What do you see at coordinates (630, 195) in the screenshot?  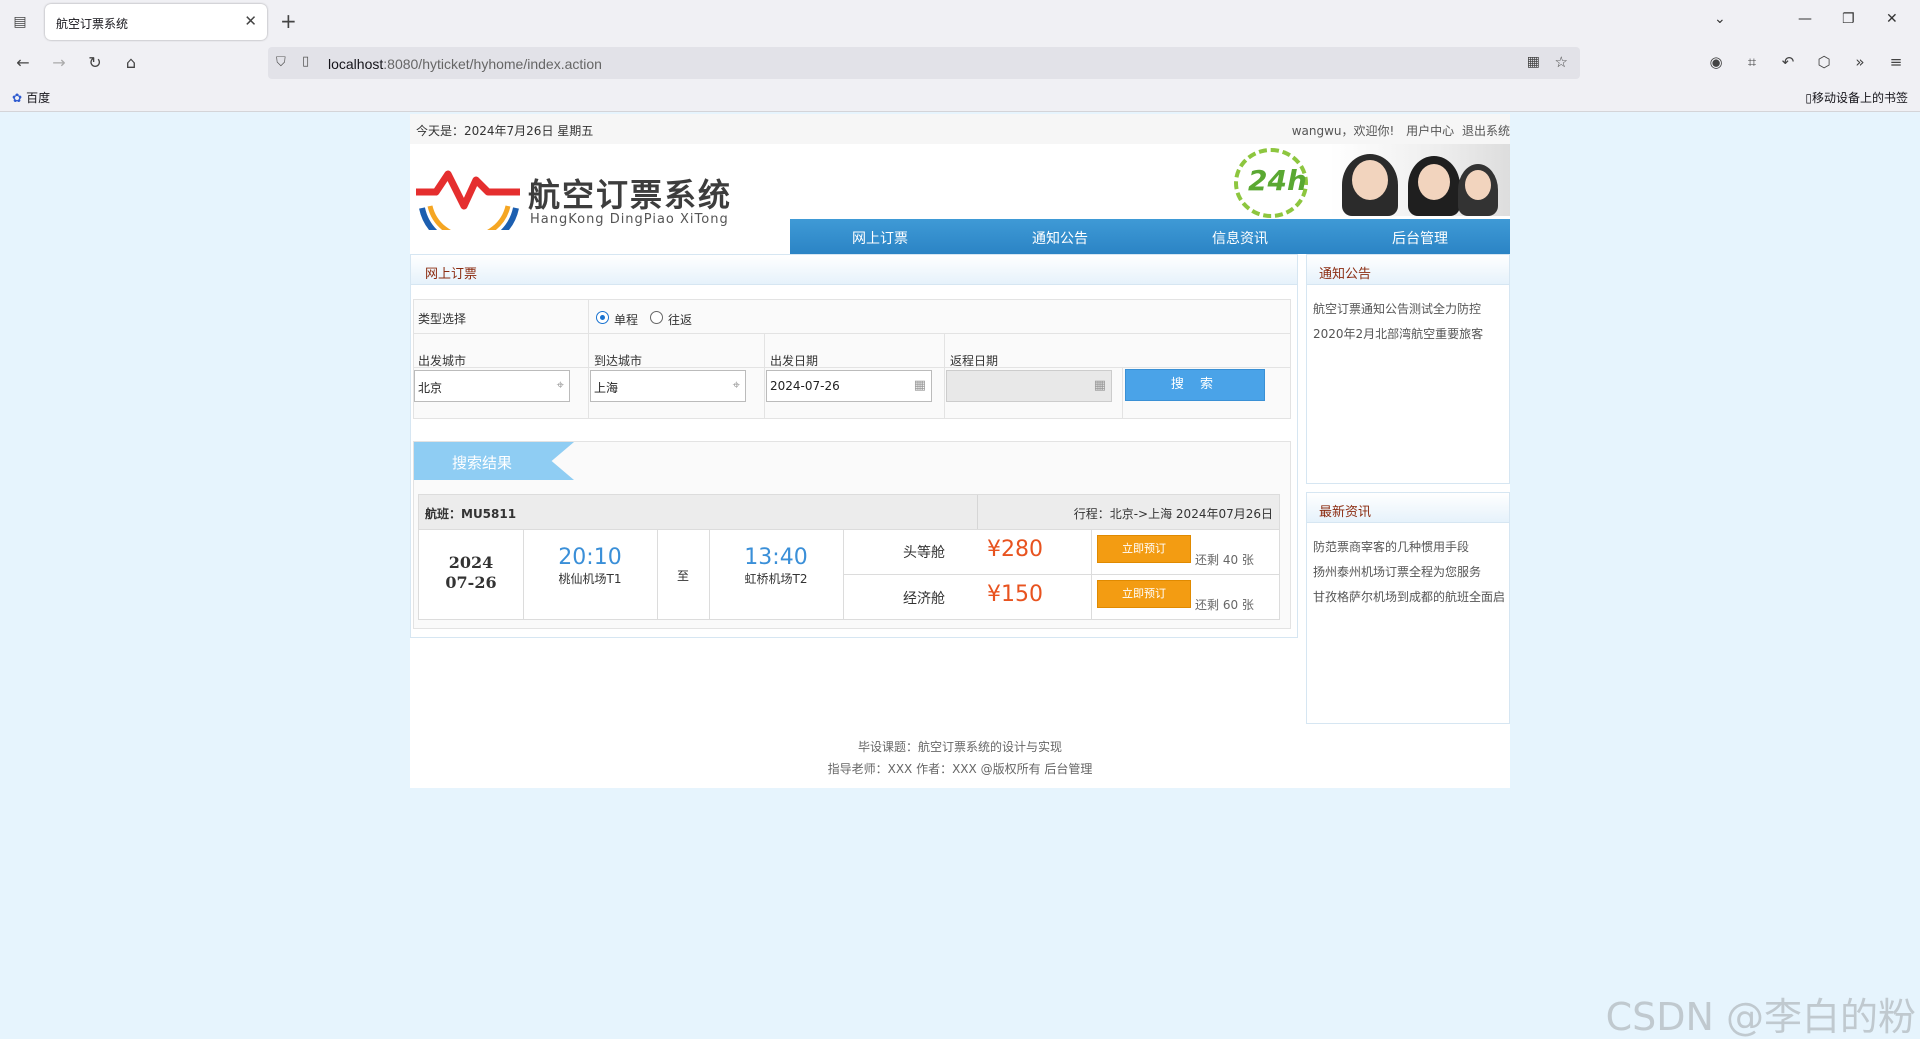 I see `logo-title: 航空订票系统` at bounding box center [630, 195].